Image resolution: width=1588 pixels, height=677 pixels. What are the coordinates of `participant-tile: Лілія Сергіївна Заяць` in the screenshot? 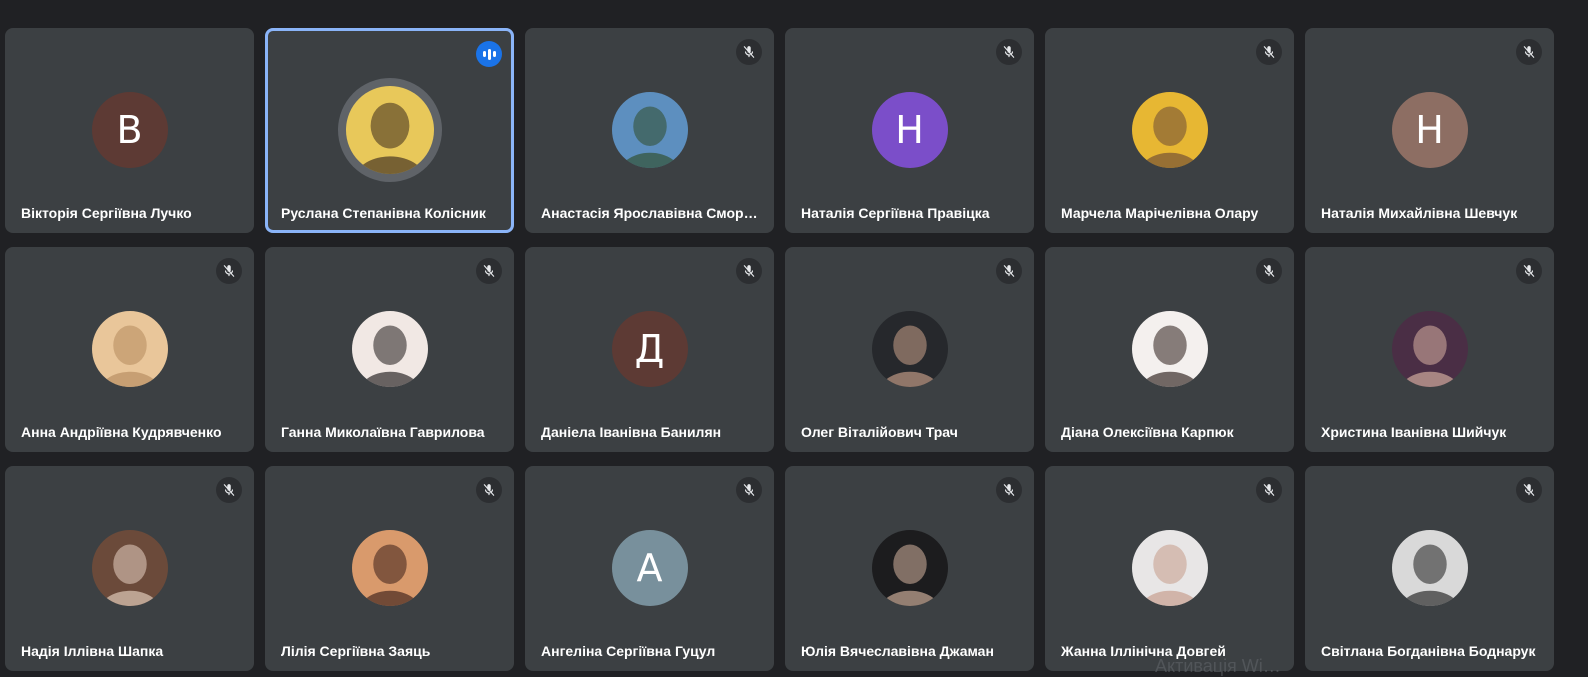 It's located at (389, 568).